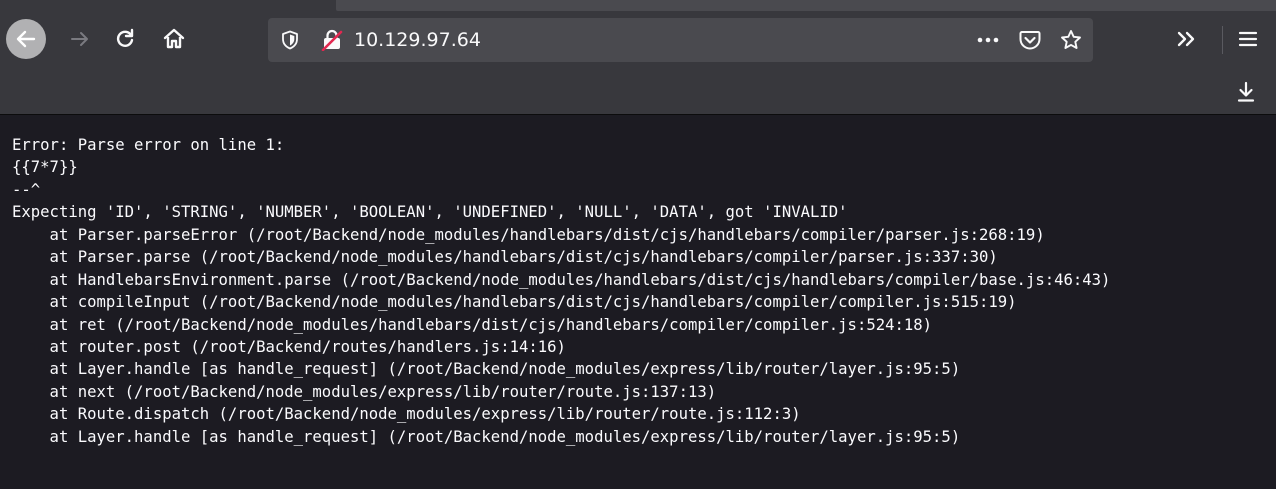  I want to click on arrow-left-icon, so click(26, 39).